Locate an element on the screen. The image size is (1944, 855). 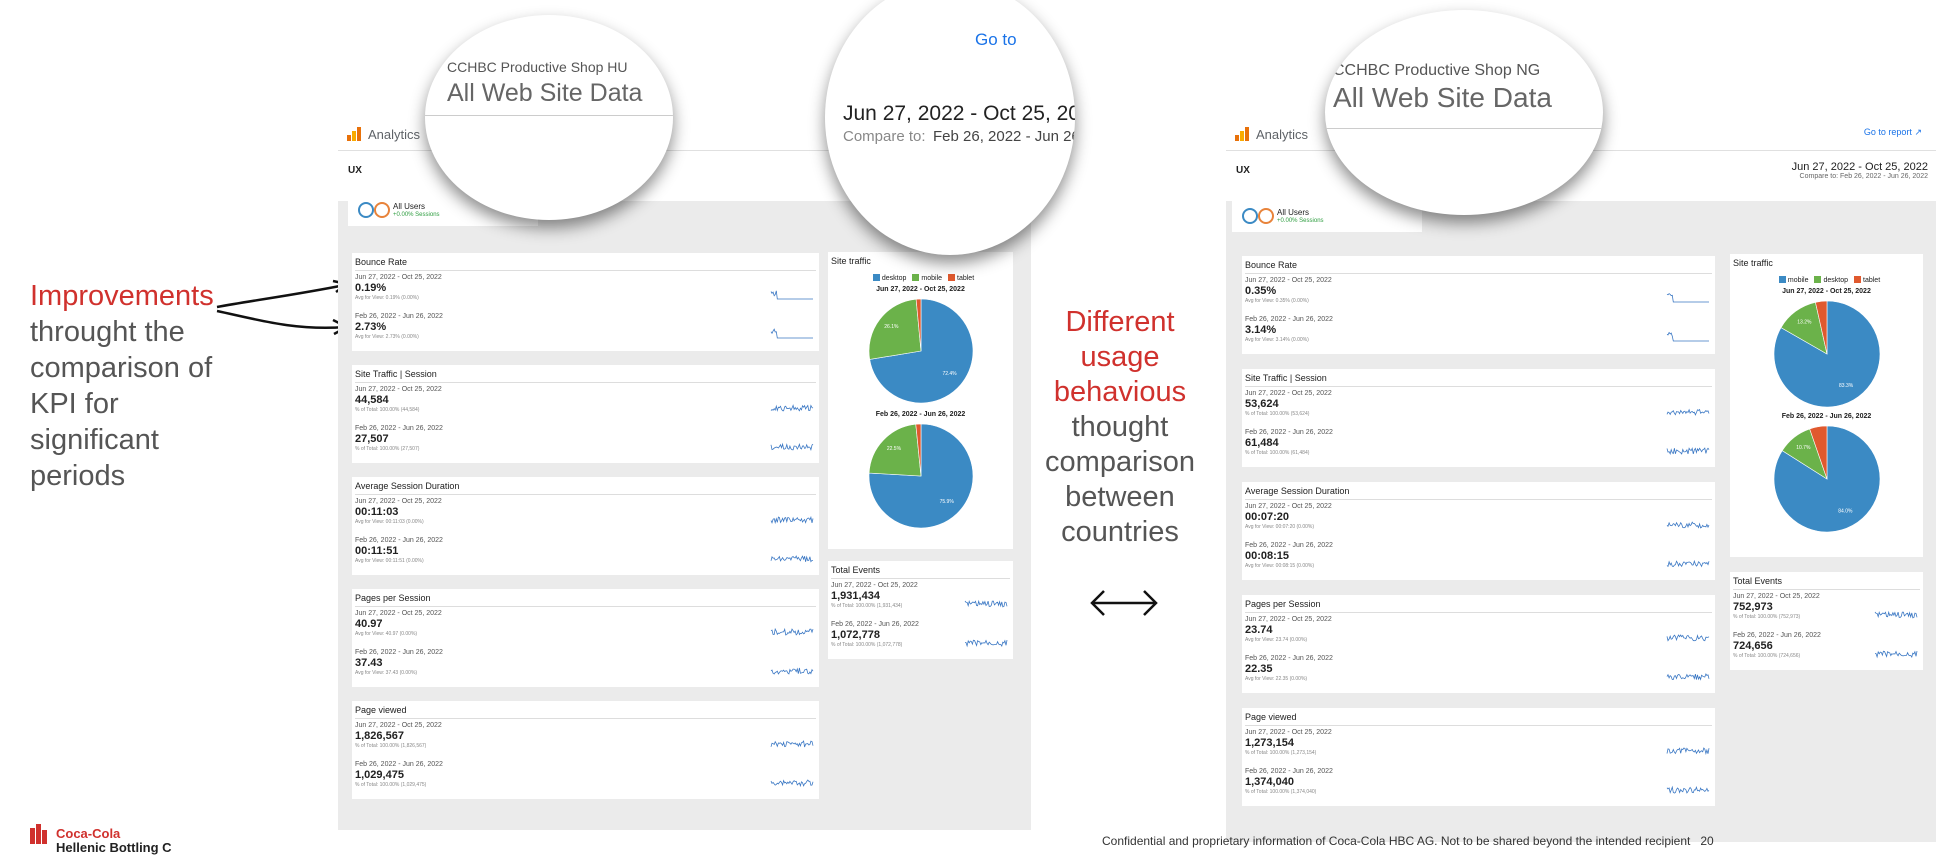
segment-sub: +0.00% Sessions is located at coordinates (1300, 221).